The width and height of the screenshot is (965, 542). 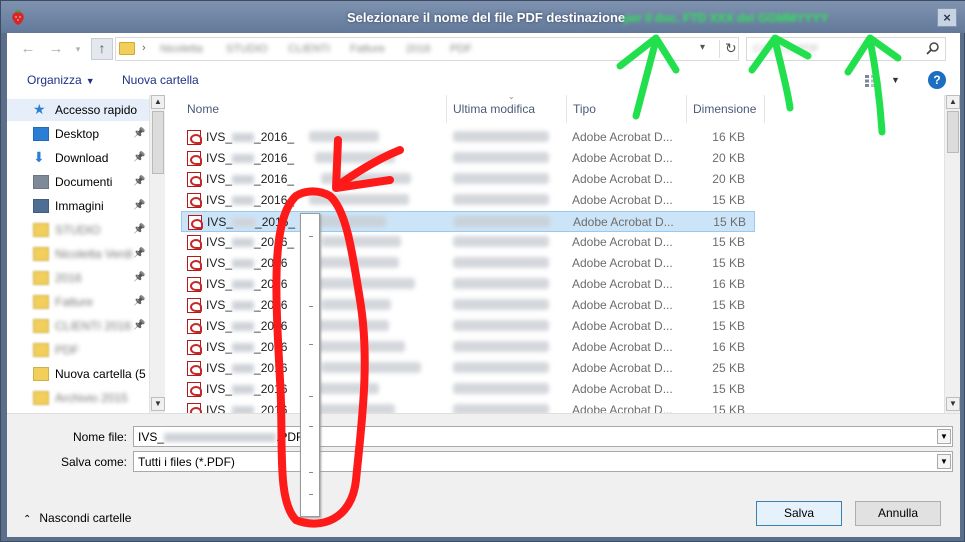 What do you see at coordinates (271, 408) in the screenshot?
I see `file-name-mid: _2016` at bounding box center [271, 408].